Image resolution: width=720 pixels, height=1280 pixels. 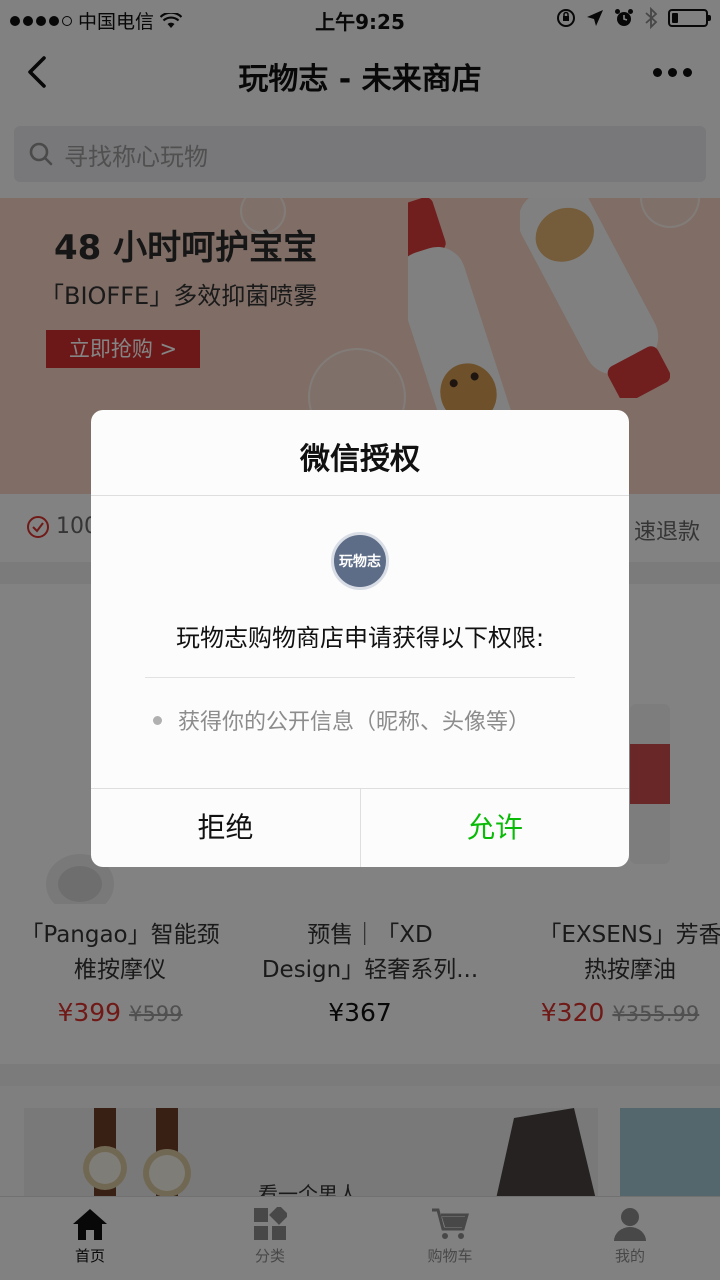 I want to click on bullet-icon, so click(x=157, y=720).